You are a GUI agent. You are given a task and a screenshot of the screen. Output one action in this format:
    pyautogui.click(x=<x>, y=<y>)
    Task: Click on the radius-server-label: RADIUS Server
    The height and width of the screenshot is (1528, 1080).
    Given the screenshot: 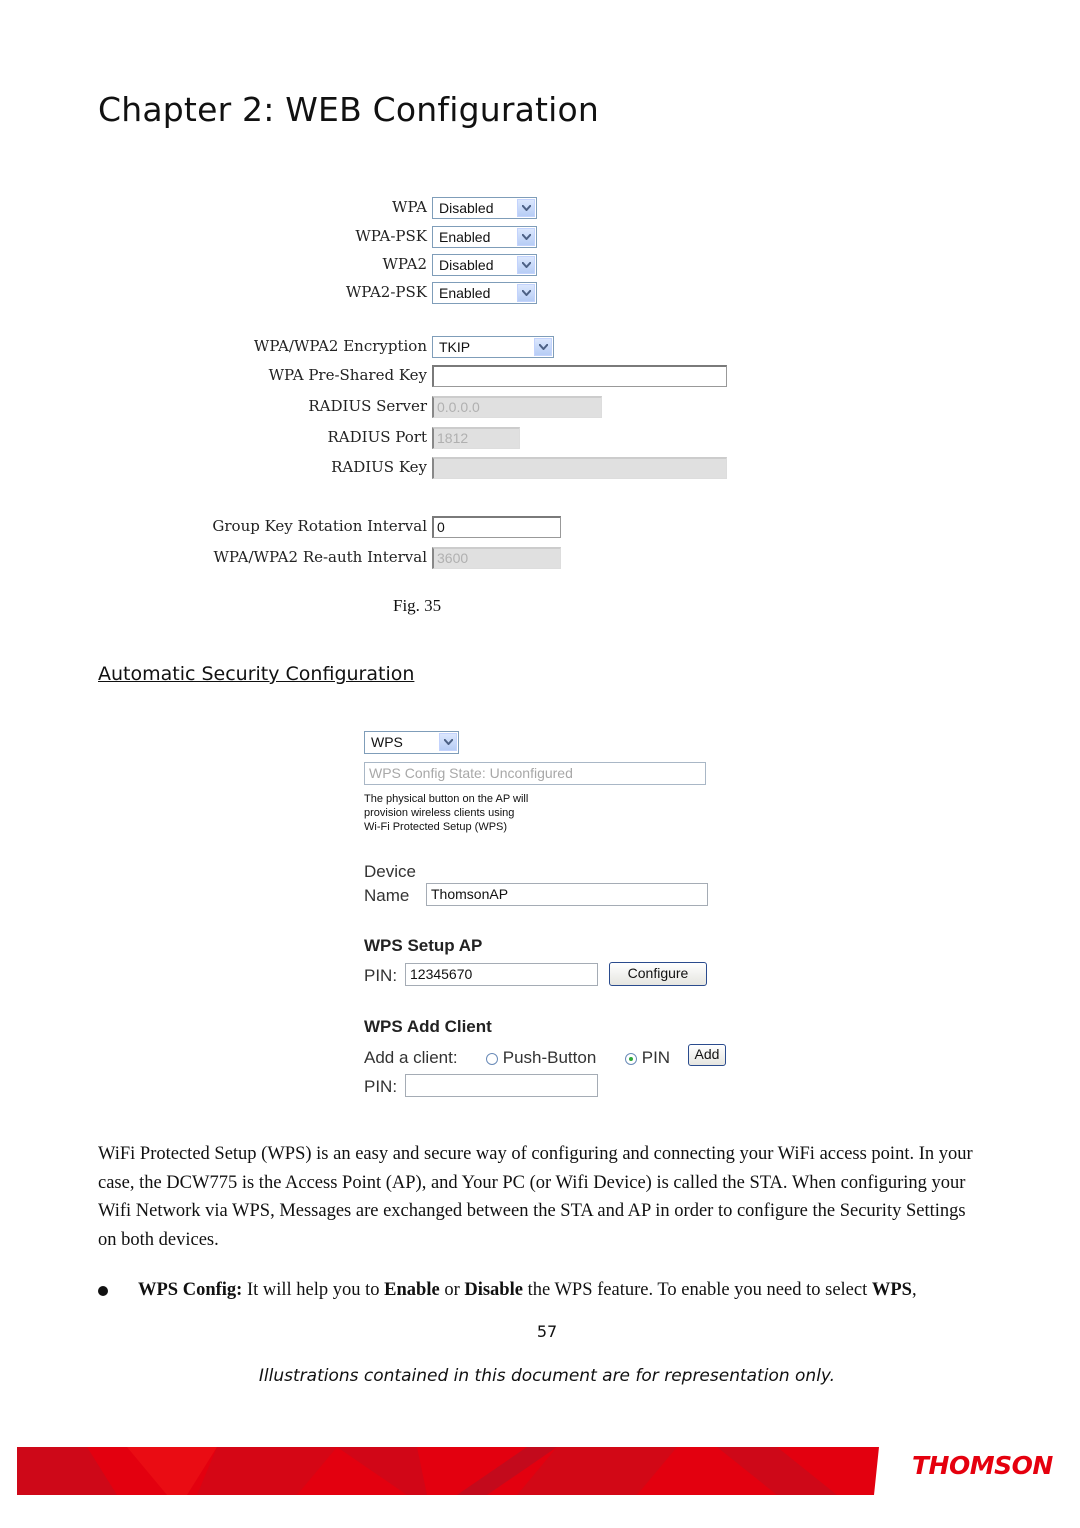 What is the action you would take?
    pyautogui.click(x=367, y=406)
    